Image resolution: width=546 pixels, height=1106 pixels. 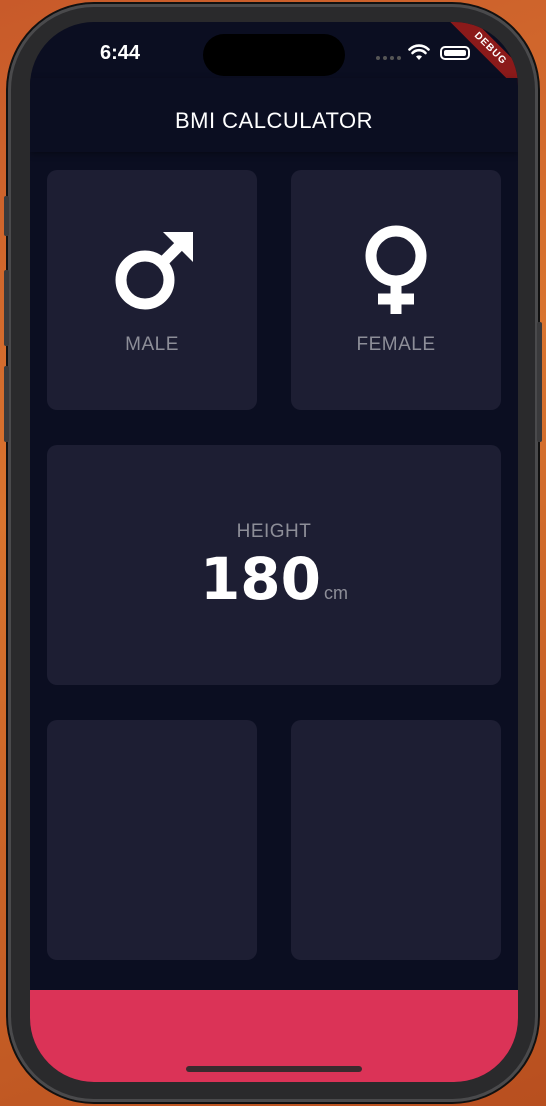 I want to click on weight-card, so click(x=152, y=840).